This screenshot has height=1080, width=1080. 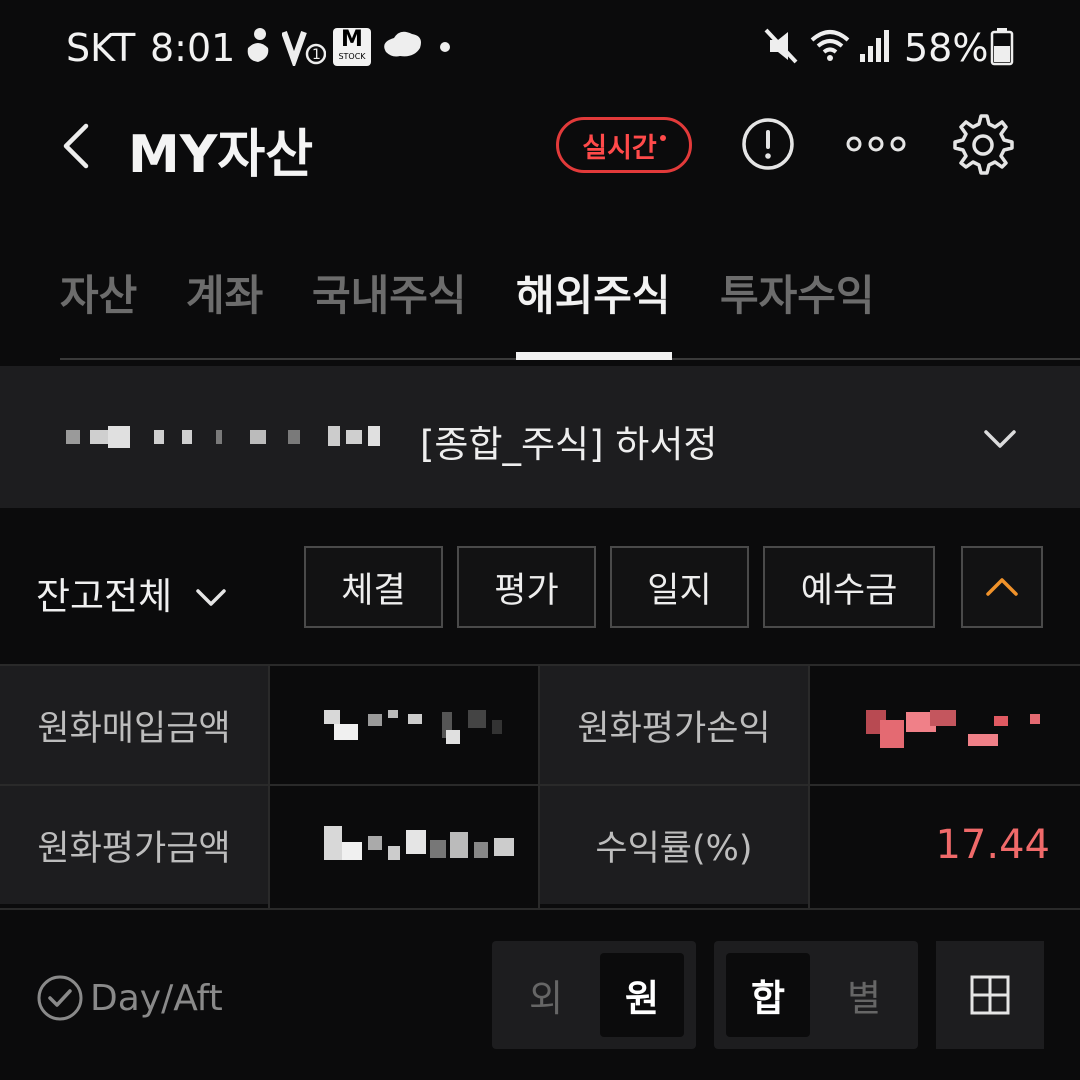 I want to click on krw-valuation-label: 원화평가금액, so click(x=134, y=845).